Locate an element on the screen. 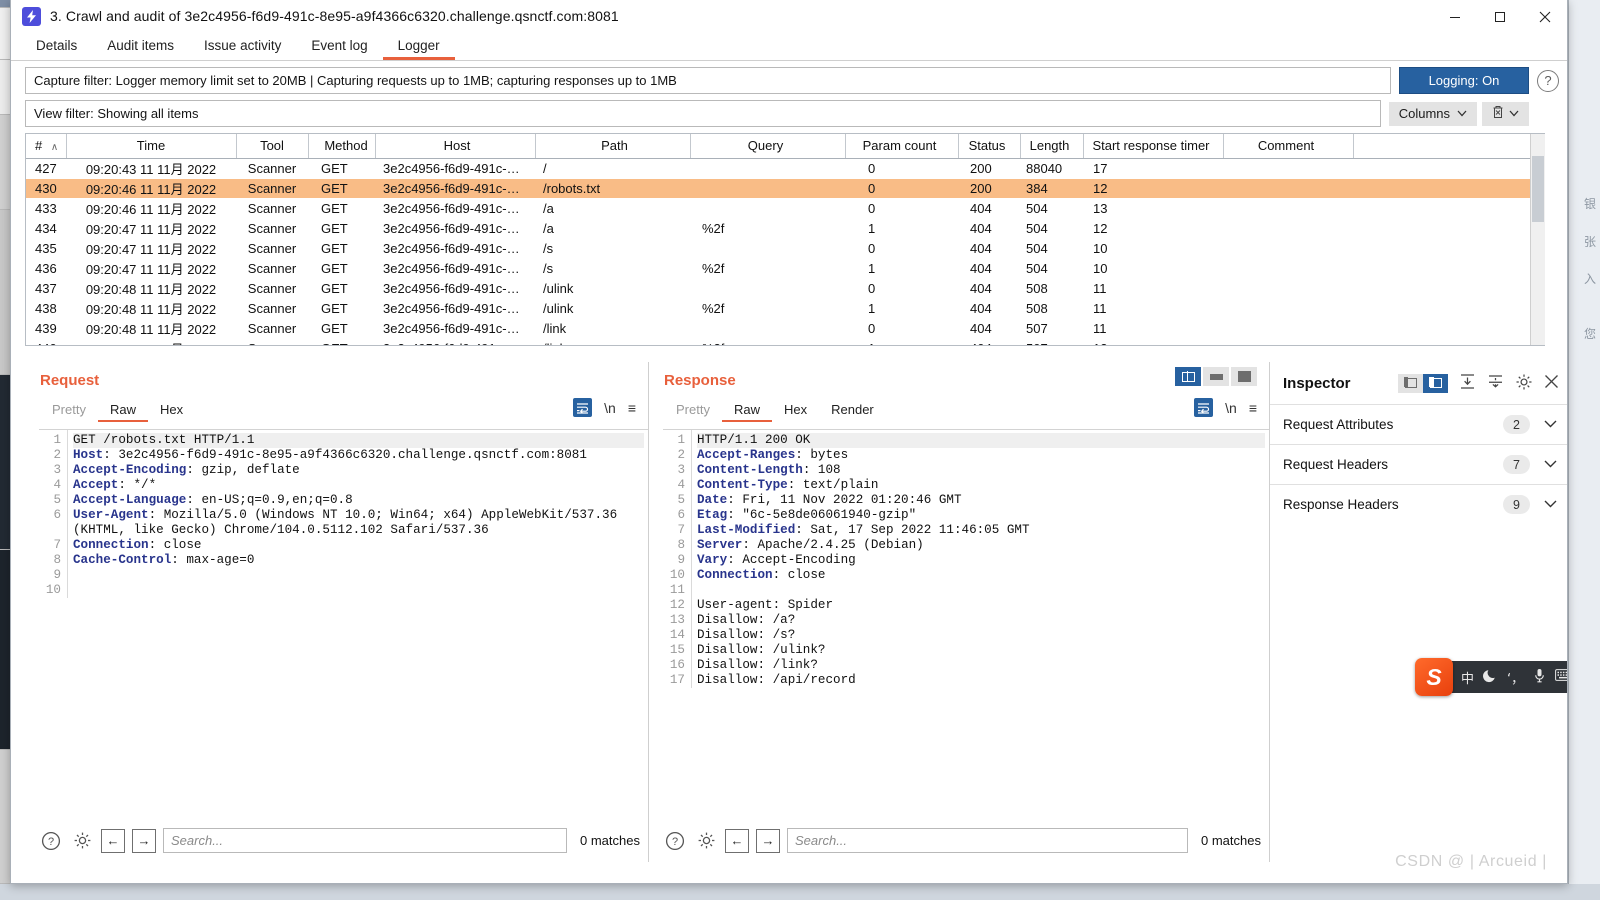  col-header-time: Time is located at coordinates (151, 146).